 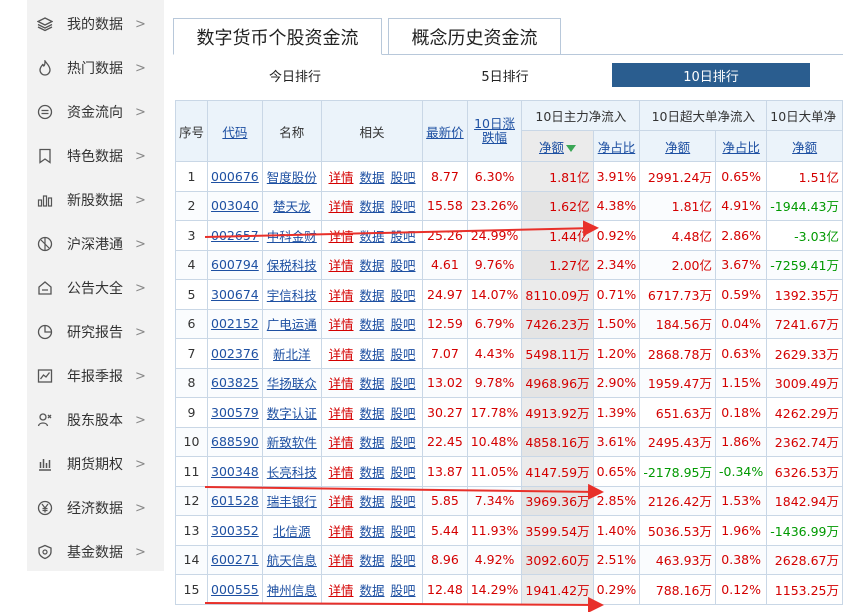 I want to click on cell-code-link: 600271, so click(x=235, y=559).